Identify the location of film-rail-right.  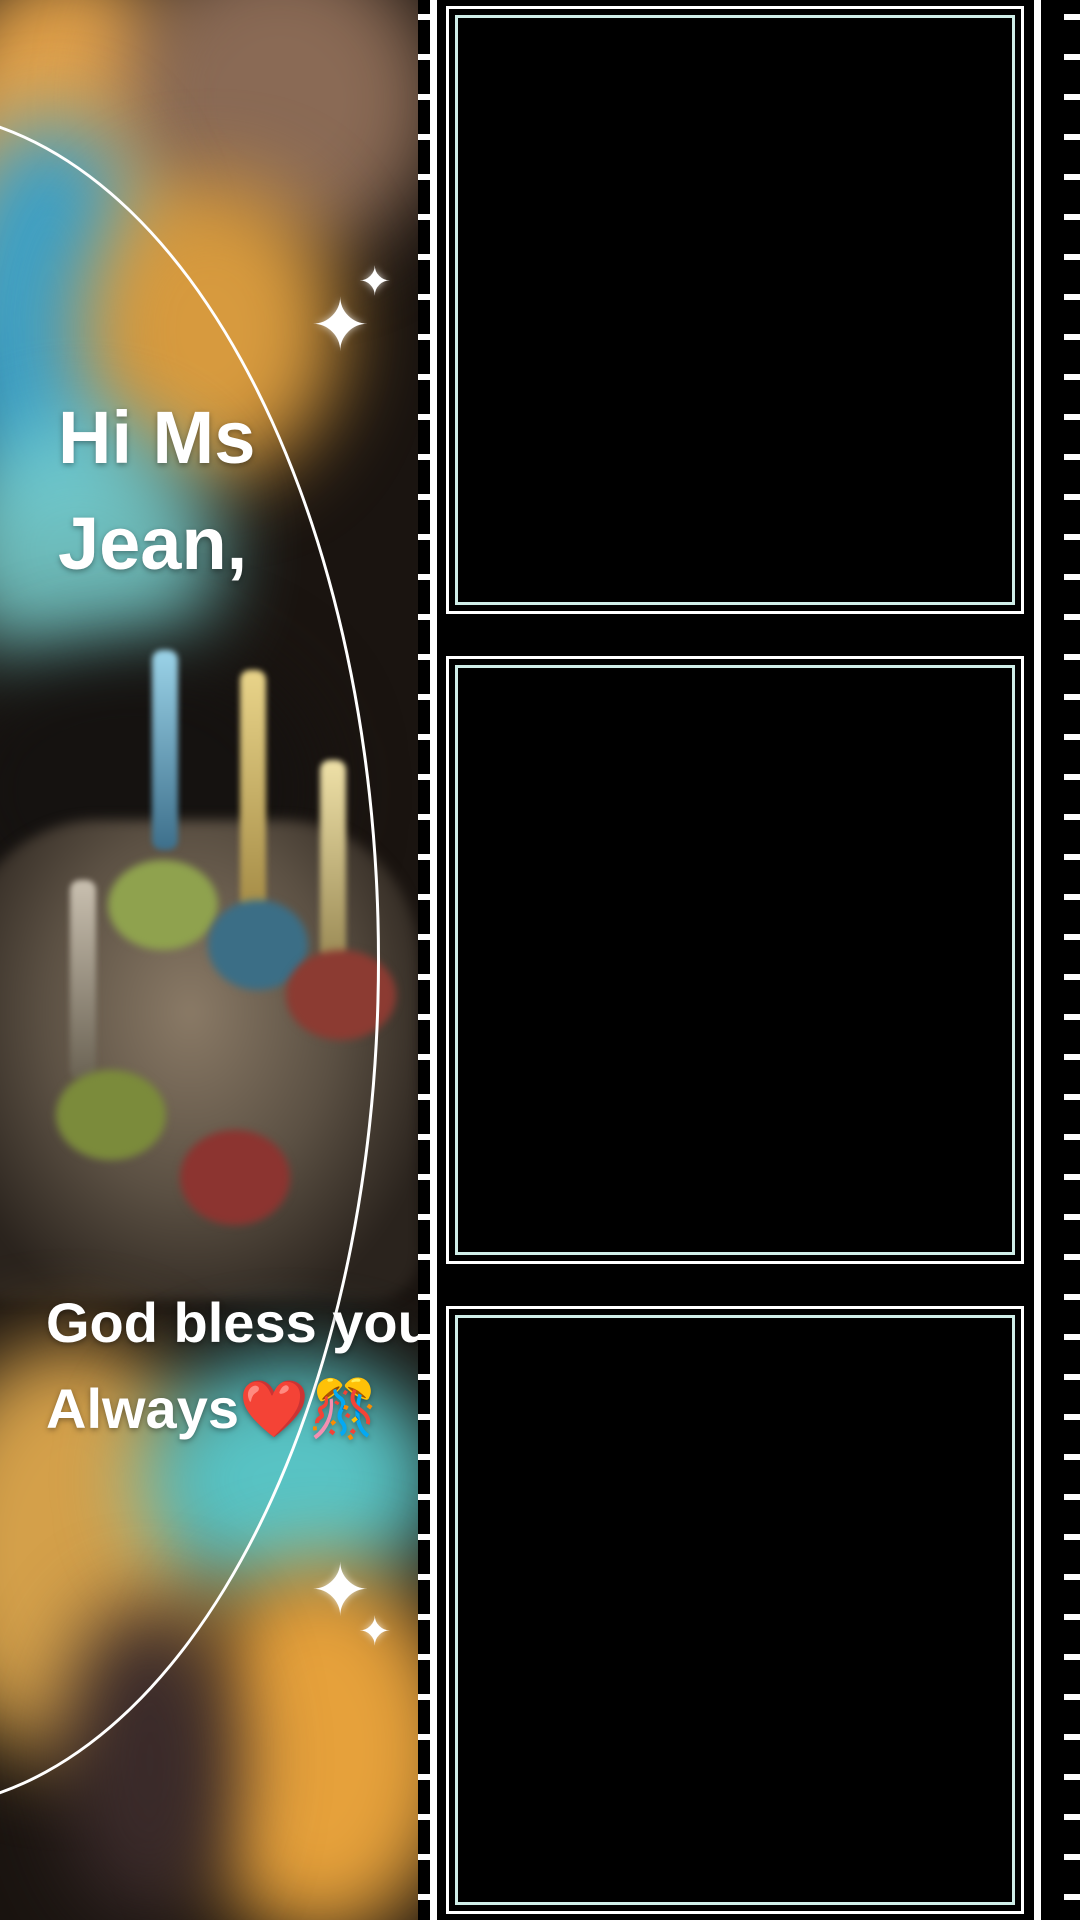
(1037, 960).